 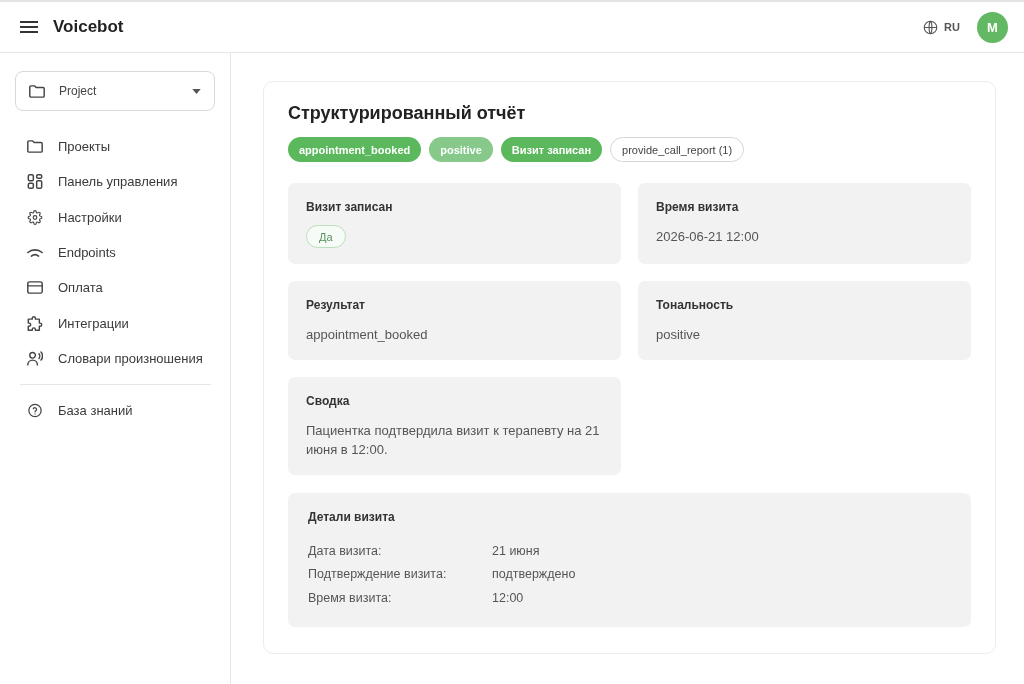 What do you see at coordinates (697, 207) in the screenshot?
I see `field-label: Время визита` at bounding box center [697, 207].